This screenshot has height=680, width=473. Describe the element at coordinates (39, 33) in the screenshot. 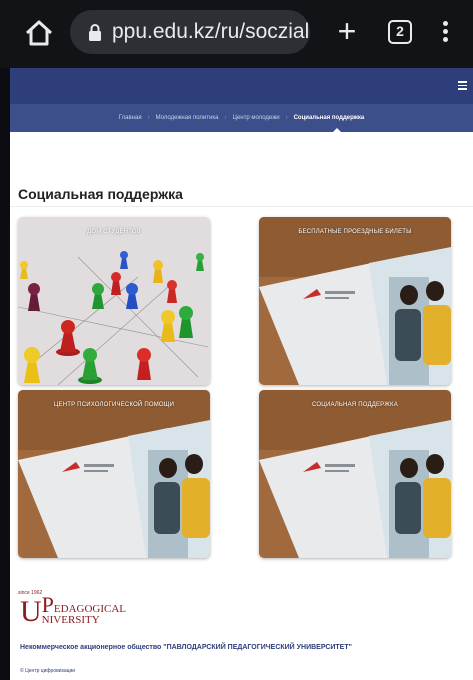

I see `home-icon` at that location.